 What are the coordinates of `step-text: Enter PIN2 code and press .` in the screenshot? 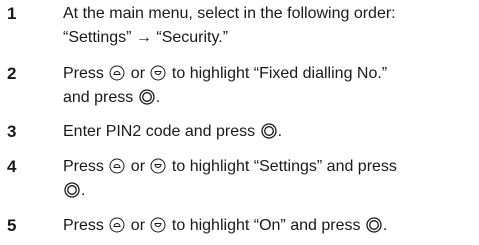 It's located at (268, 132).